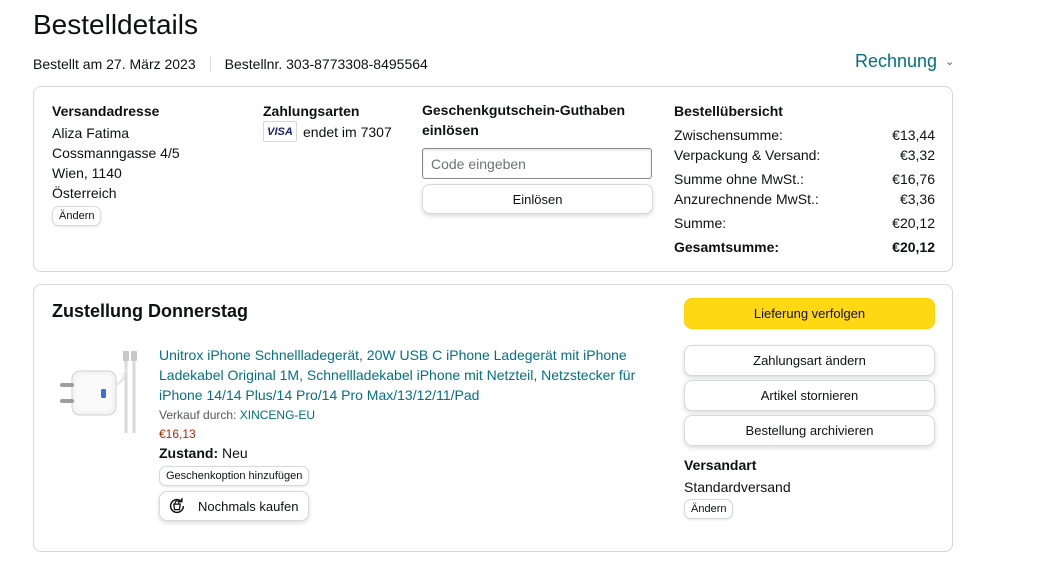  Describe the element at coordinates (804, 247) in the screenshot. I see `summary-row-grand-total: Gesamtsumme: €20,12` at that location.